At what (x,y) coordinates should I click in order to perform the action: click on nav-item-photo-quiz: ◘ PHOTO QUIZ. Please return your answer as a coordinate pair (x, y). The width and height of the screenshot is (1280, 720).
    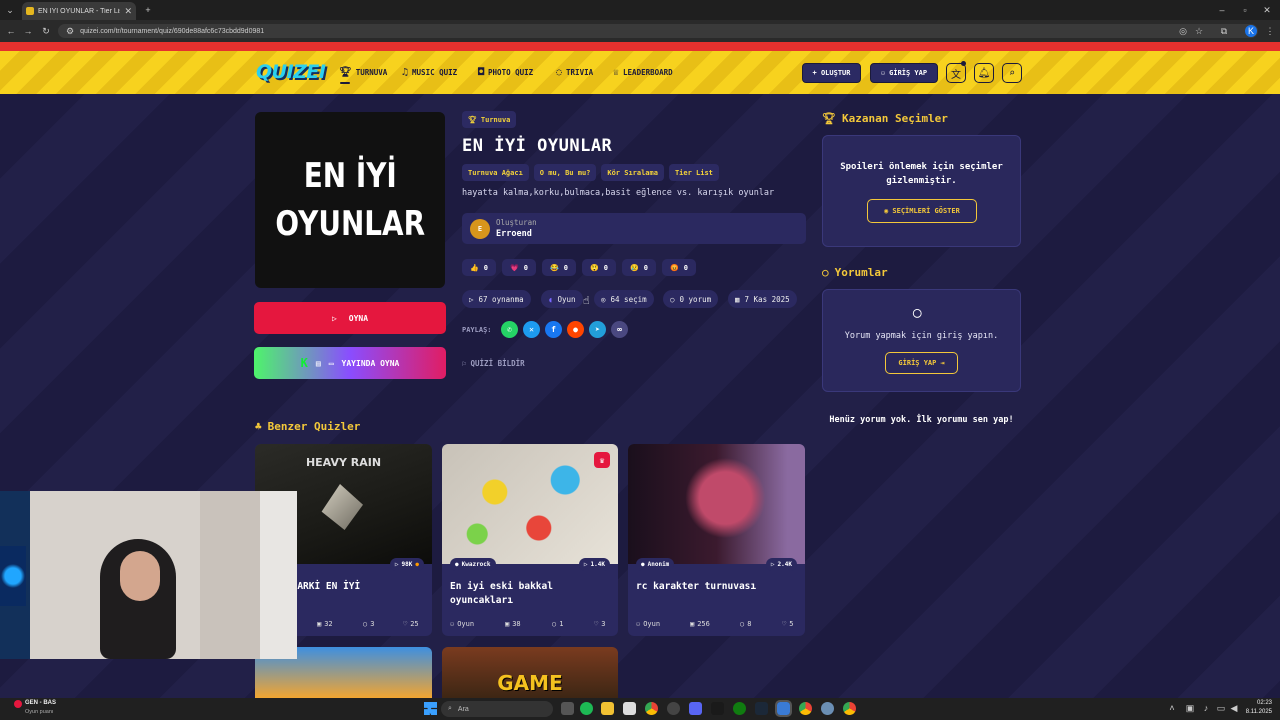
    Looking at the image, I should click on (505, 72).